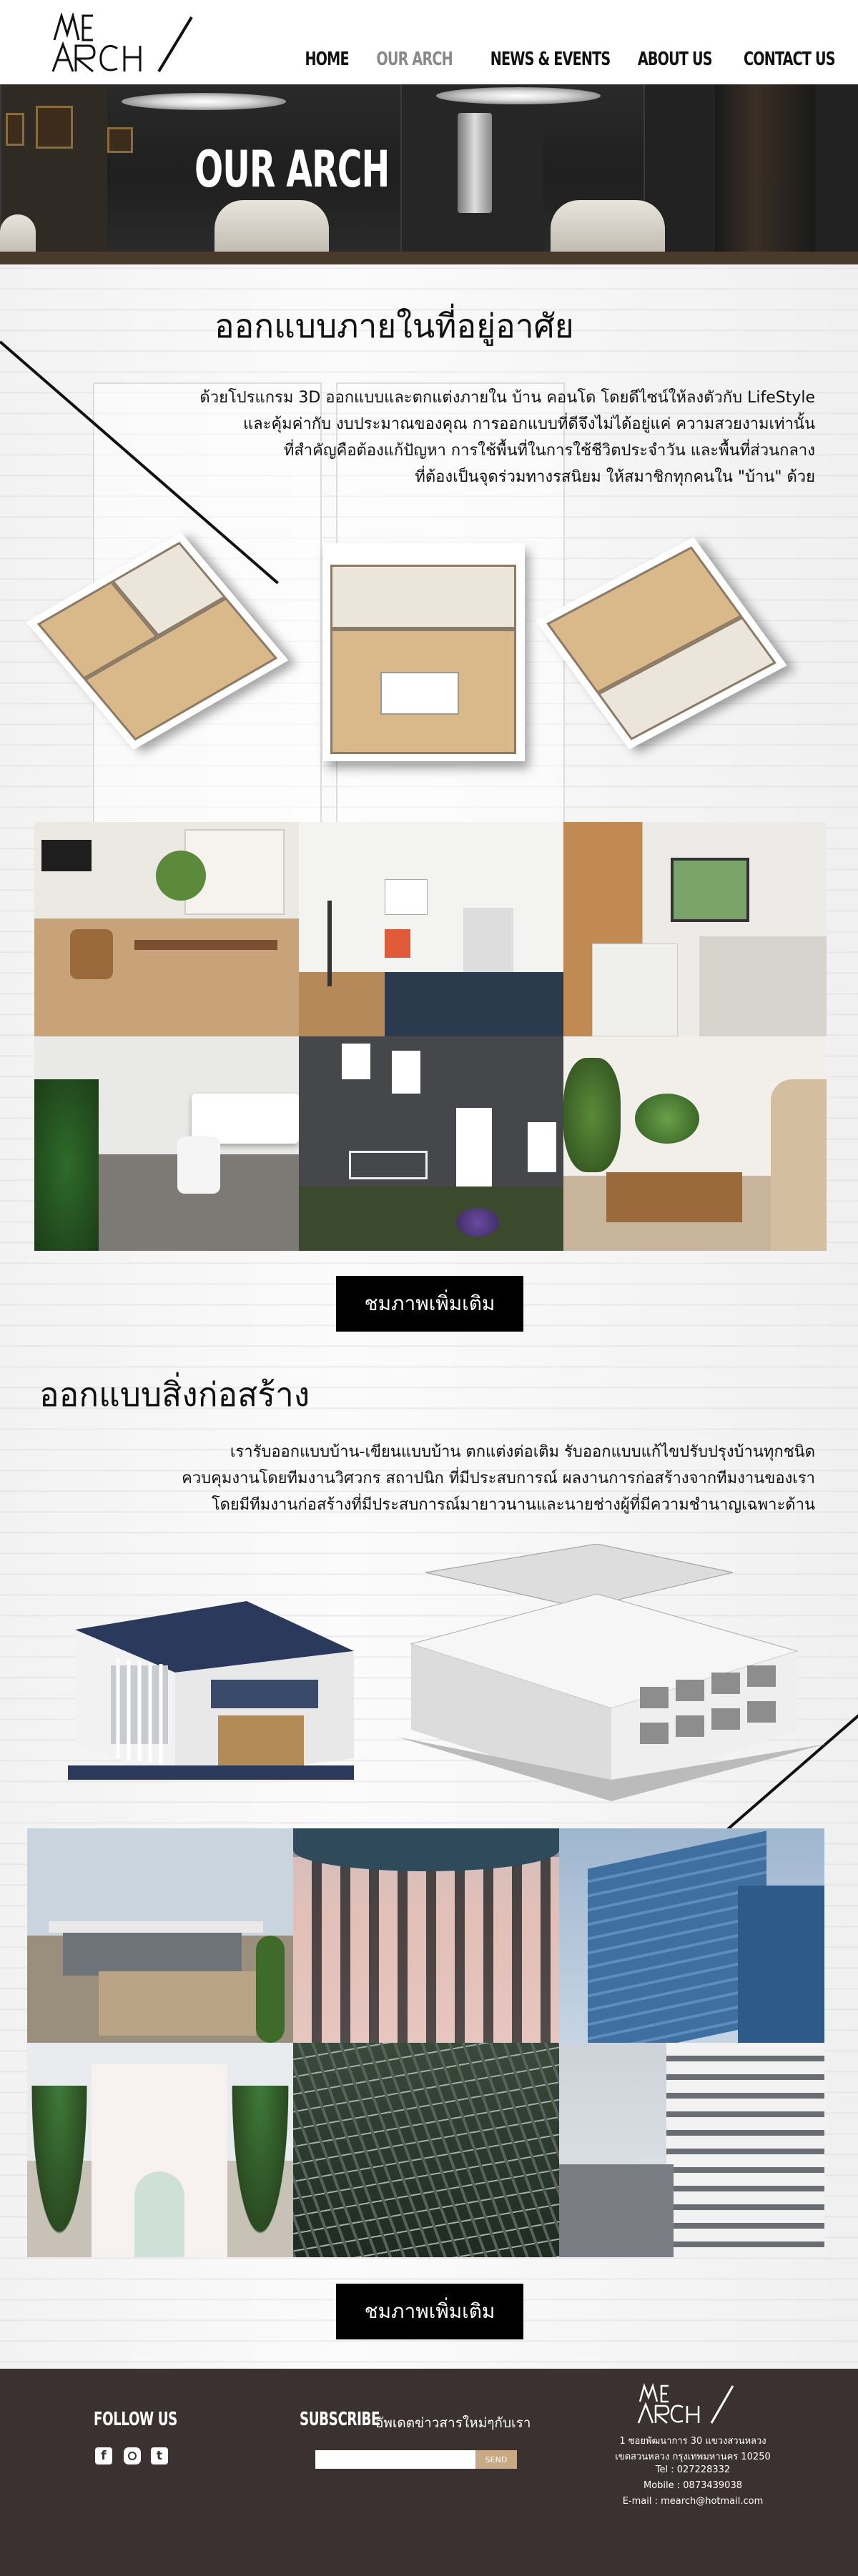  What do you see at coordinates (550, 60) in the screenshot?
I see `nav-news-events: NEWS & EVENTS` at bounding box center [550, 60].